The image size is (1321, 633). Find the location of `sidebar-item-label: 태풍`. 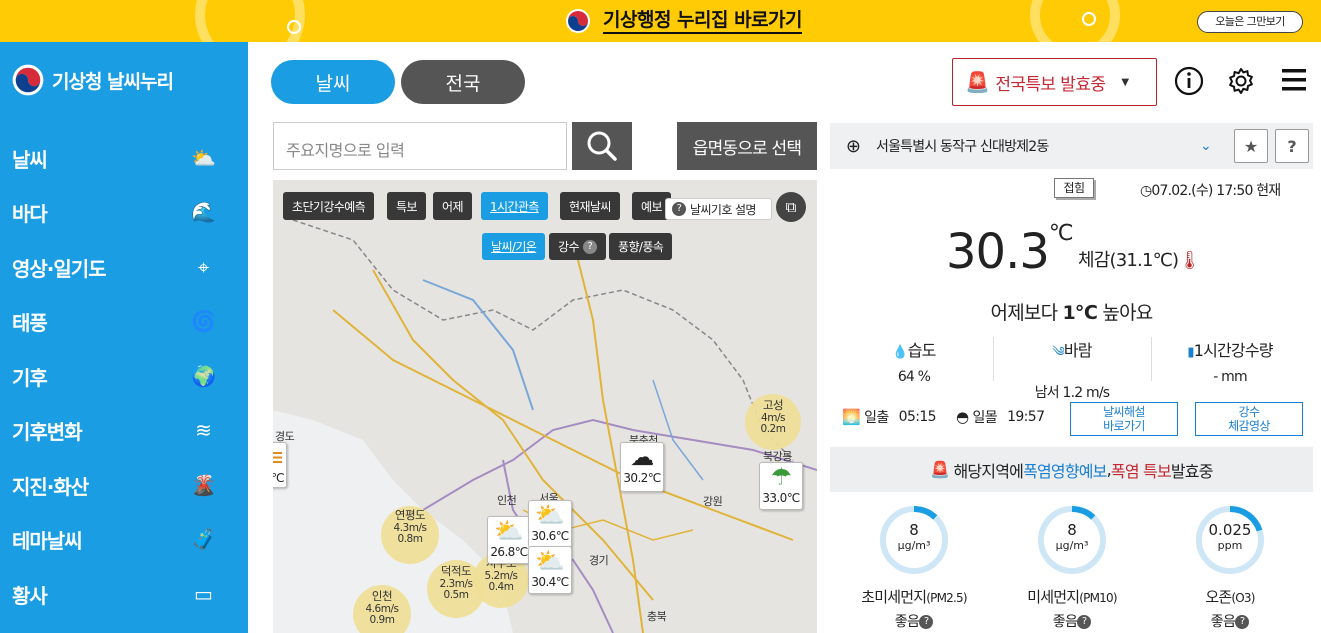

sidebar-item-label: 태풍 is located at coordinates (30, 322).